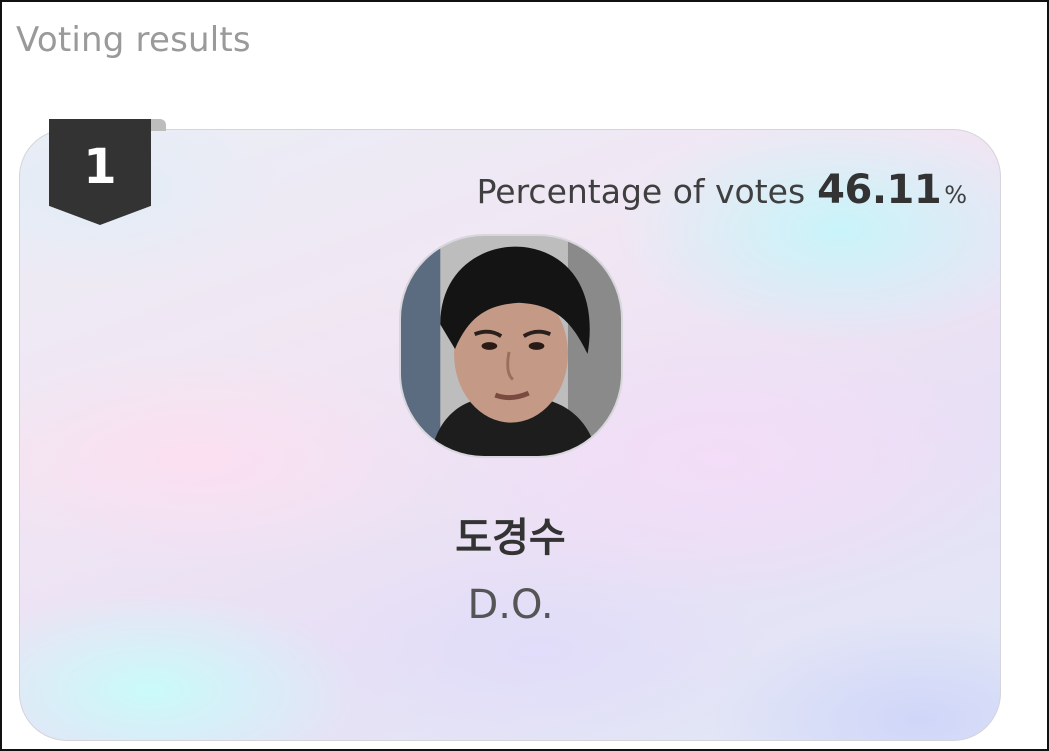 Image resolution: width=1049 pixels, height=751 pixels. I want to click on candidate-avatar, so click(511, 346).